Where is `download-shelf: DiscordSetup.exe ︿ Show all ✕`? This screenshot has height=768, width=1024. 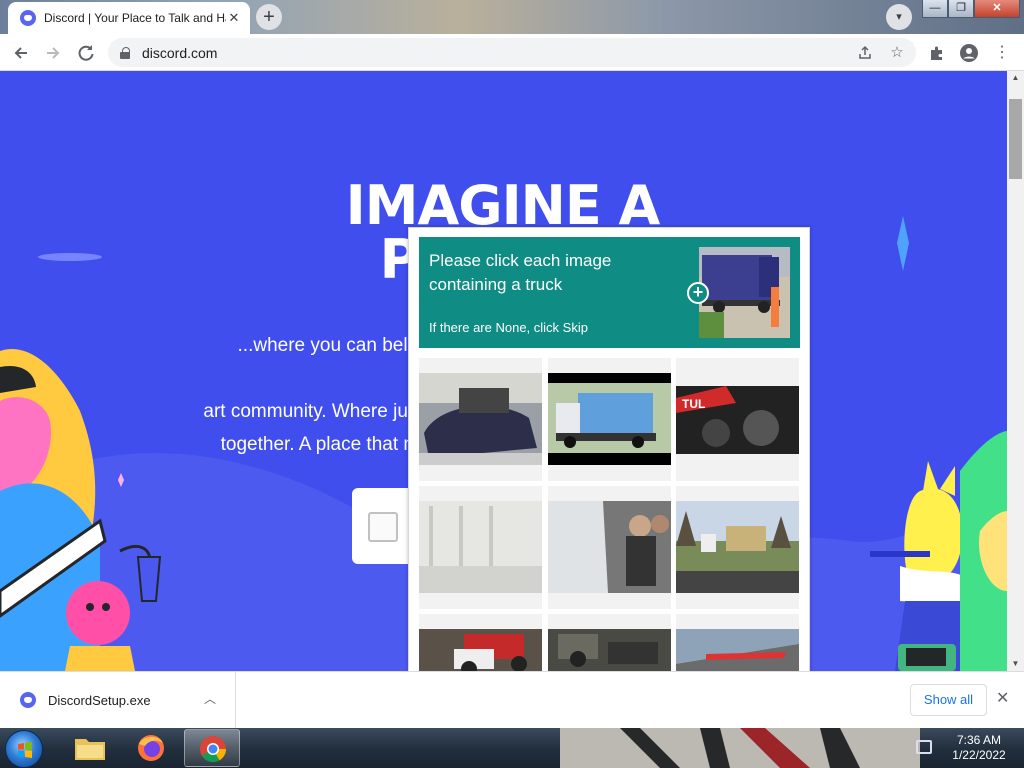
download-shelf: DiscordSetup.exe ︿ Show all ✕ is located at coordinates (512, 699).